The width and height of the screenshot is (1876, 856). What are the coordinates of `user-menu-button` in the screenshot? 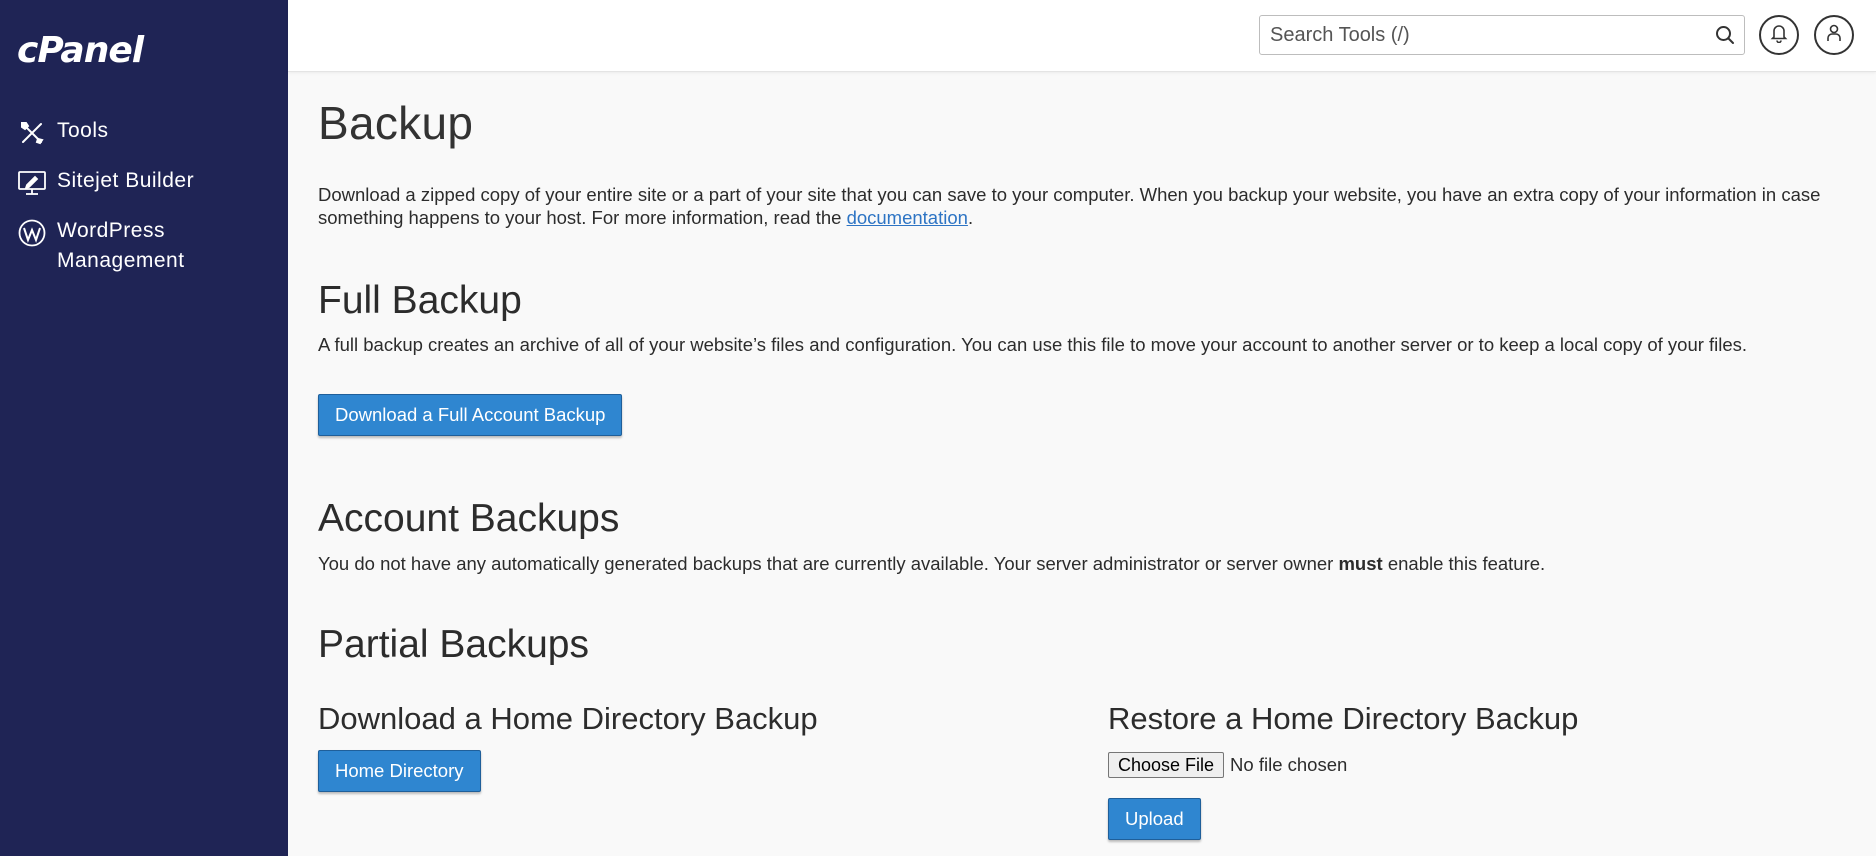 It's located at (1834, 35).